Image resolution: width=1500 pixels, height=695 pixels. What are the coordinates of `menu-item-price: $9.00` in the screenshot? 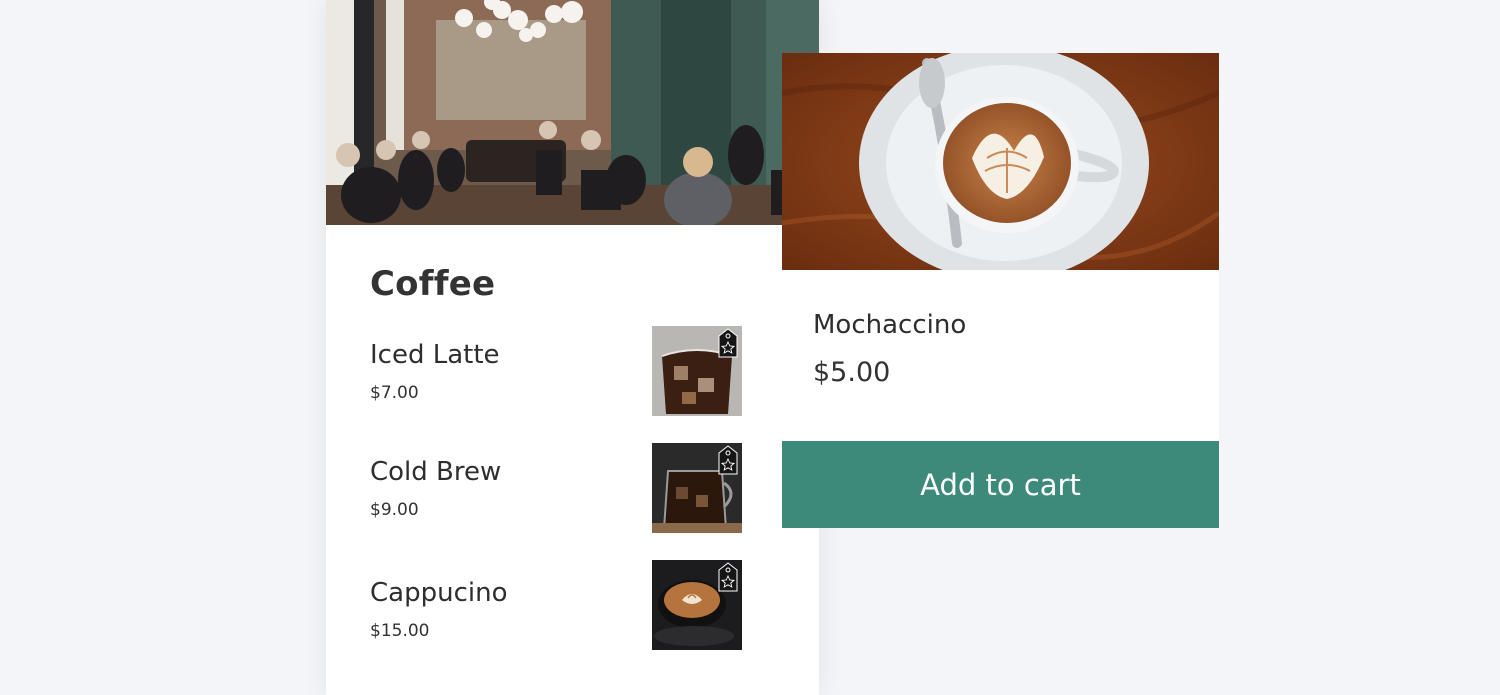 It's located at (394, 510).